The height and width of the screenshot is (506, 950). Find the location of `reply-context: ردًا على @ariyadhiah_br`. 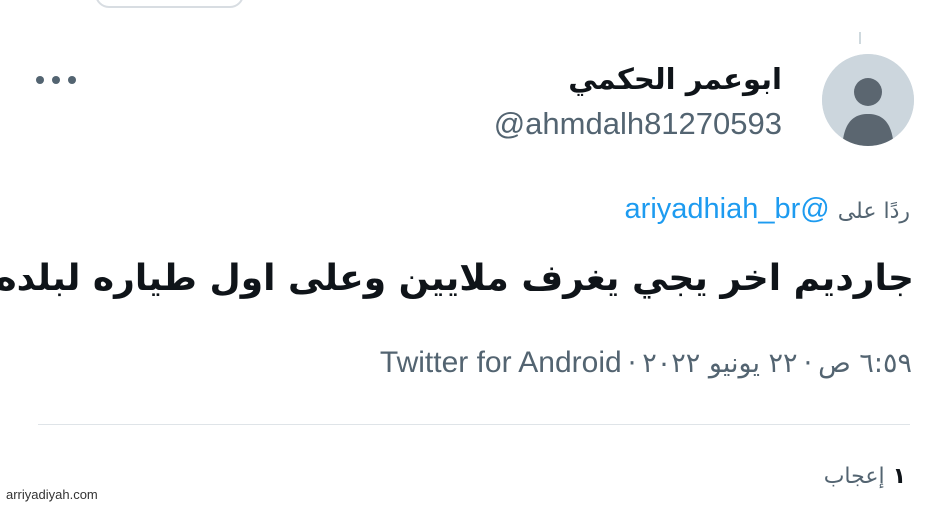

reply-context: ردًا على @ariyadhiah_br is located at coordinates (767, 209).